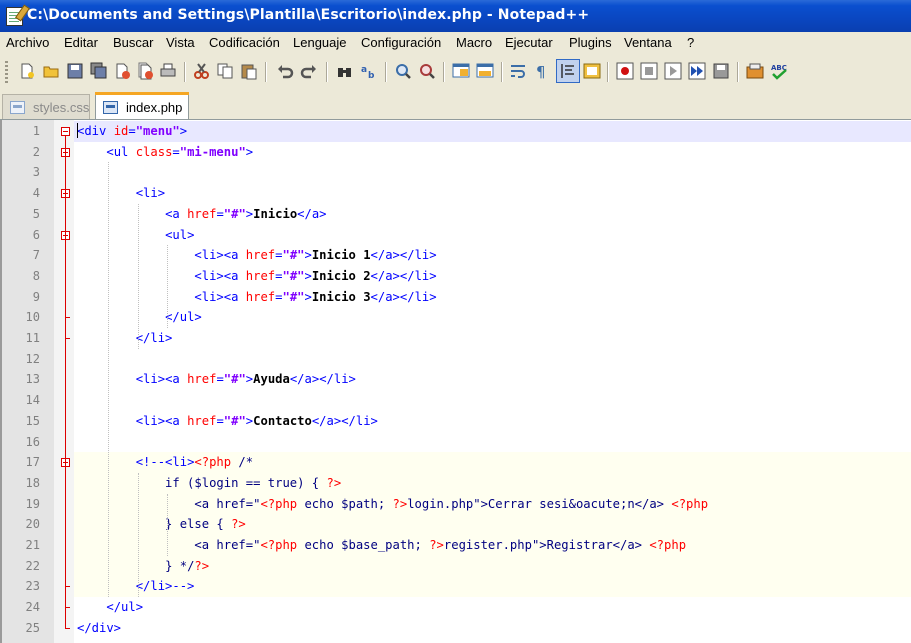 The height and width of the screenshot is (643, 911). I want to click on zoom-out-icon, so click(427, 71).